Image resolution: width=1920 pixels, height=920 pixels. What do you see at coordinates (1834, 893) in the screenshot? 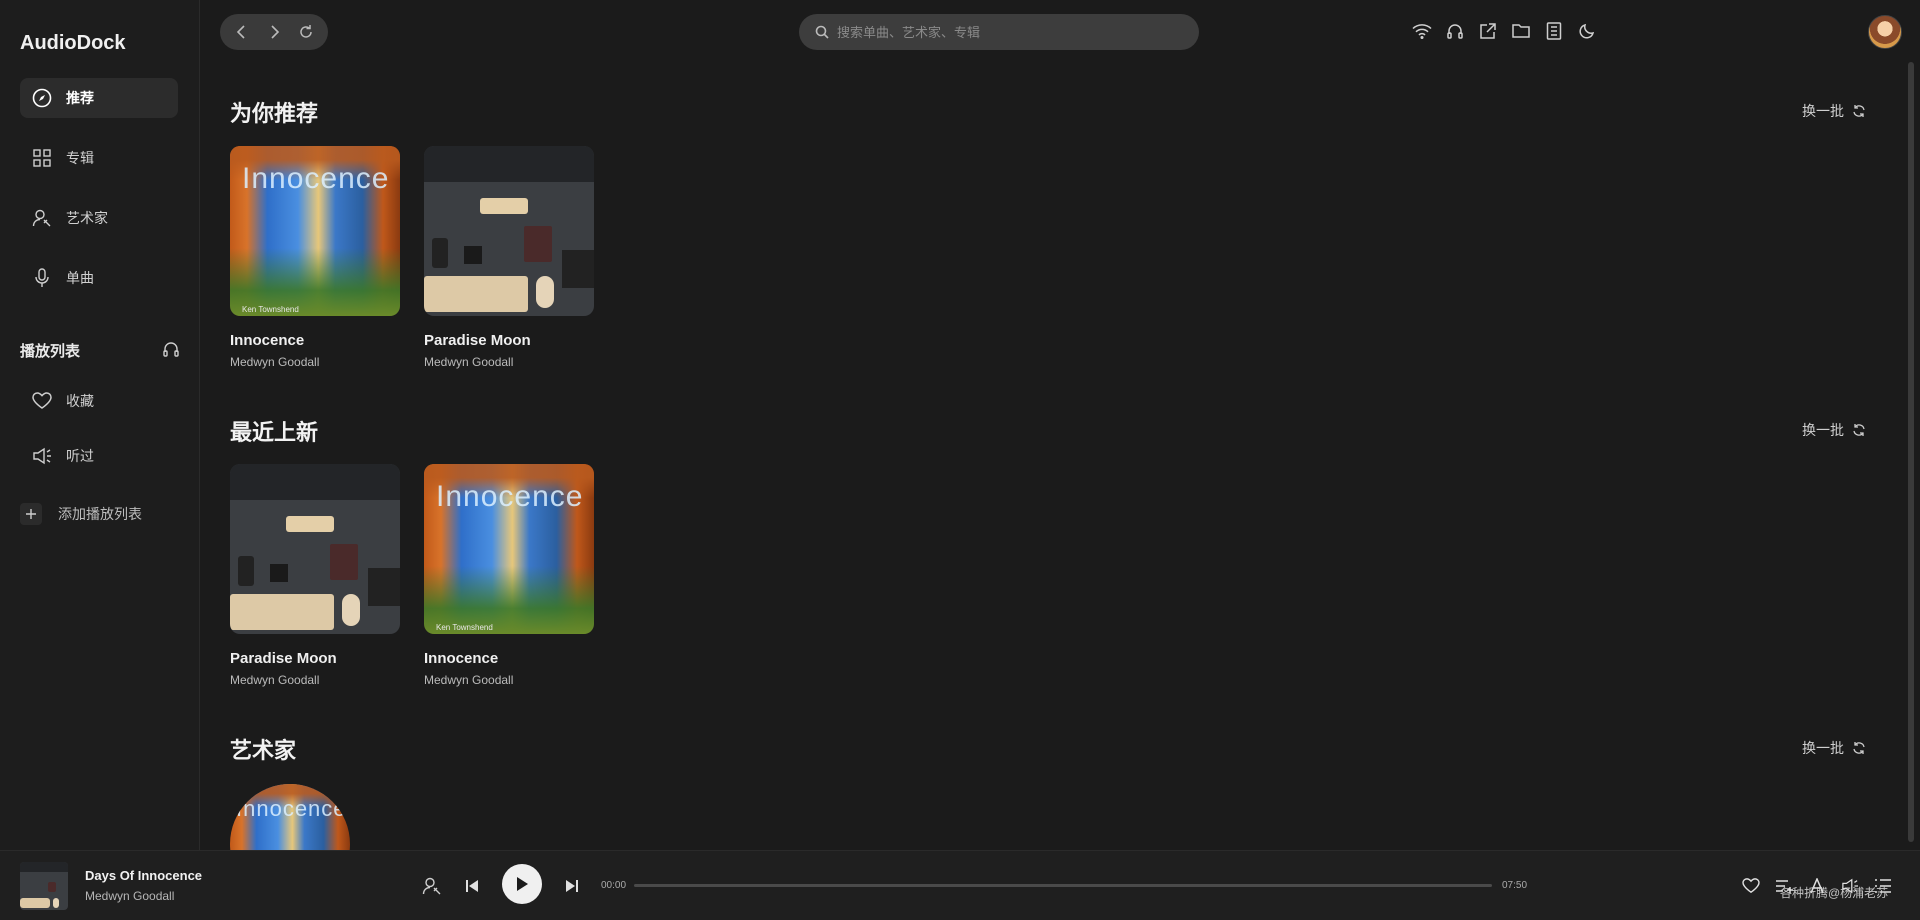
I see `watermark-text: 各种折腾@杨浦老苏` at bounding box center [1834, 893].